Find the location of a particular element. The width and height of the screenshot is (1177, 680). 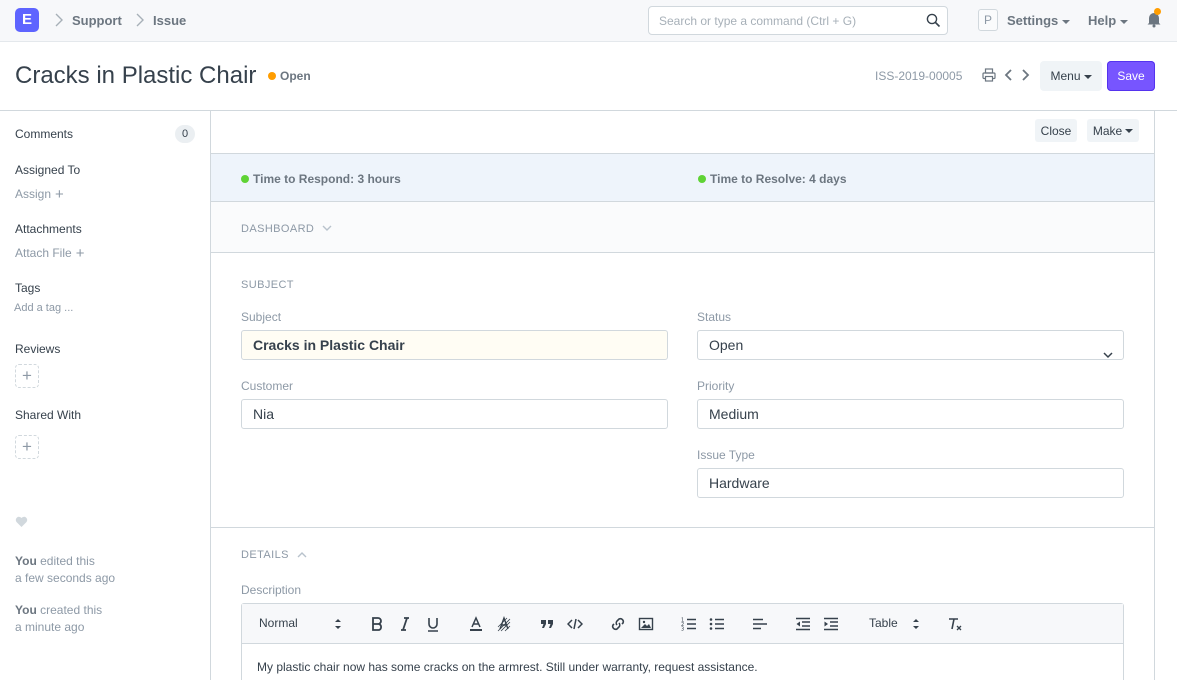

underline-icon is located at coordinates (433, 624).